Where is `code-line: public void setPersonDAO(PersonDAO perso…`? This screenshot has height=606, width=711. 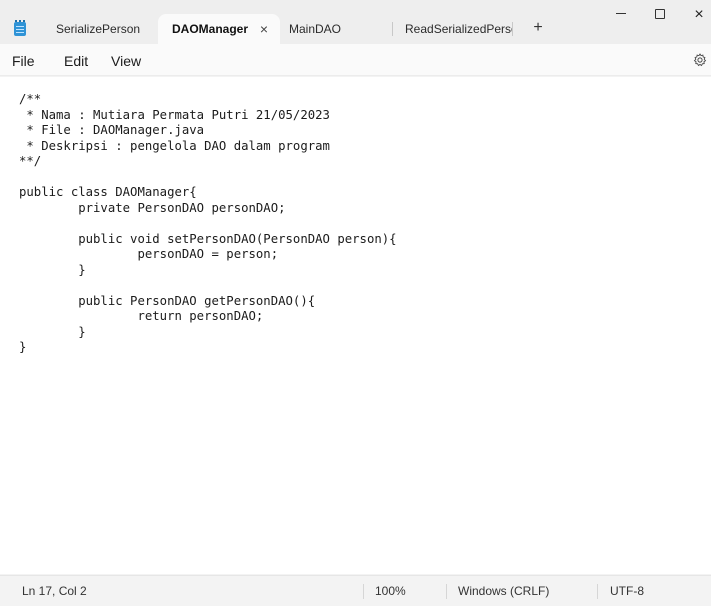
code-line: public void setPersonDAO(PersonDAO perso… is located at coordinates (208, 238).